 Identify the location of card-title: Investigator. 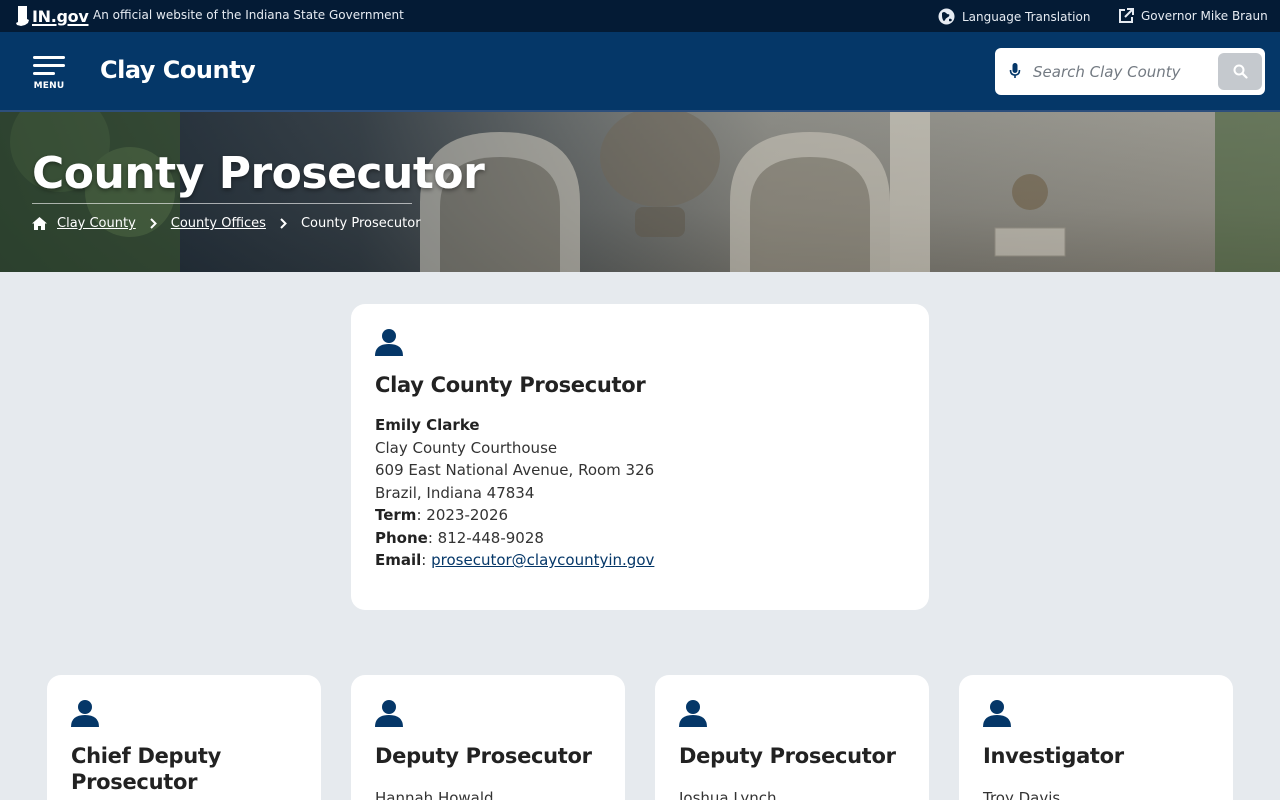
(1053, 756).